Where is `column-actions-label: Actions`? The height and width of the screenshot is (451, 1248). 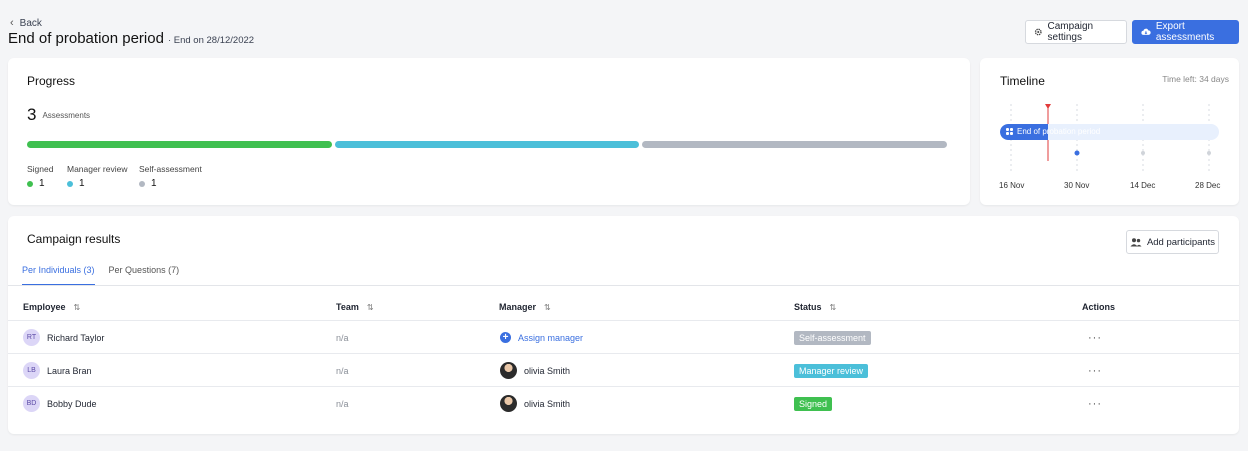
column-actions-label: Actions is located at coordinates (1099, 307).